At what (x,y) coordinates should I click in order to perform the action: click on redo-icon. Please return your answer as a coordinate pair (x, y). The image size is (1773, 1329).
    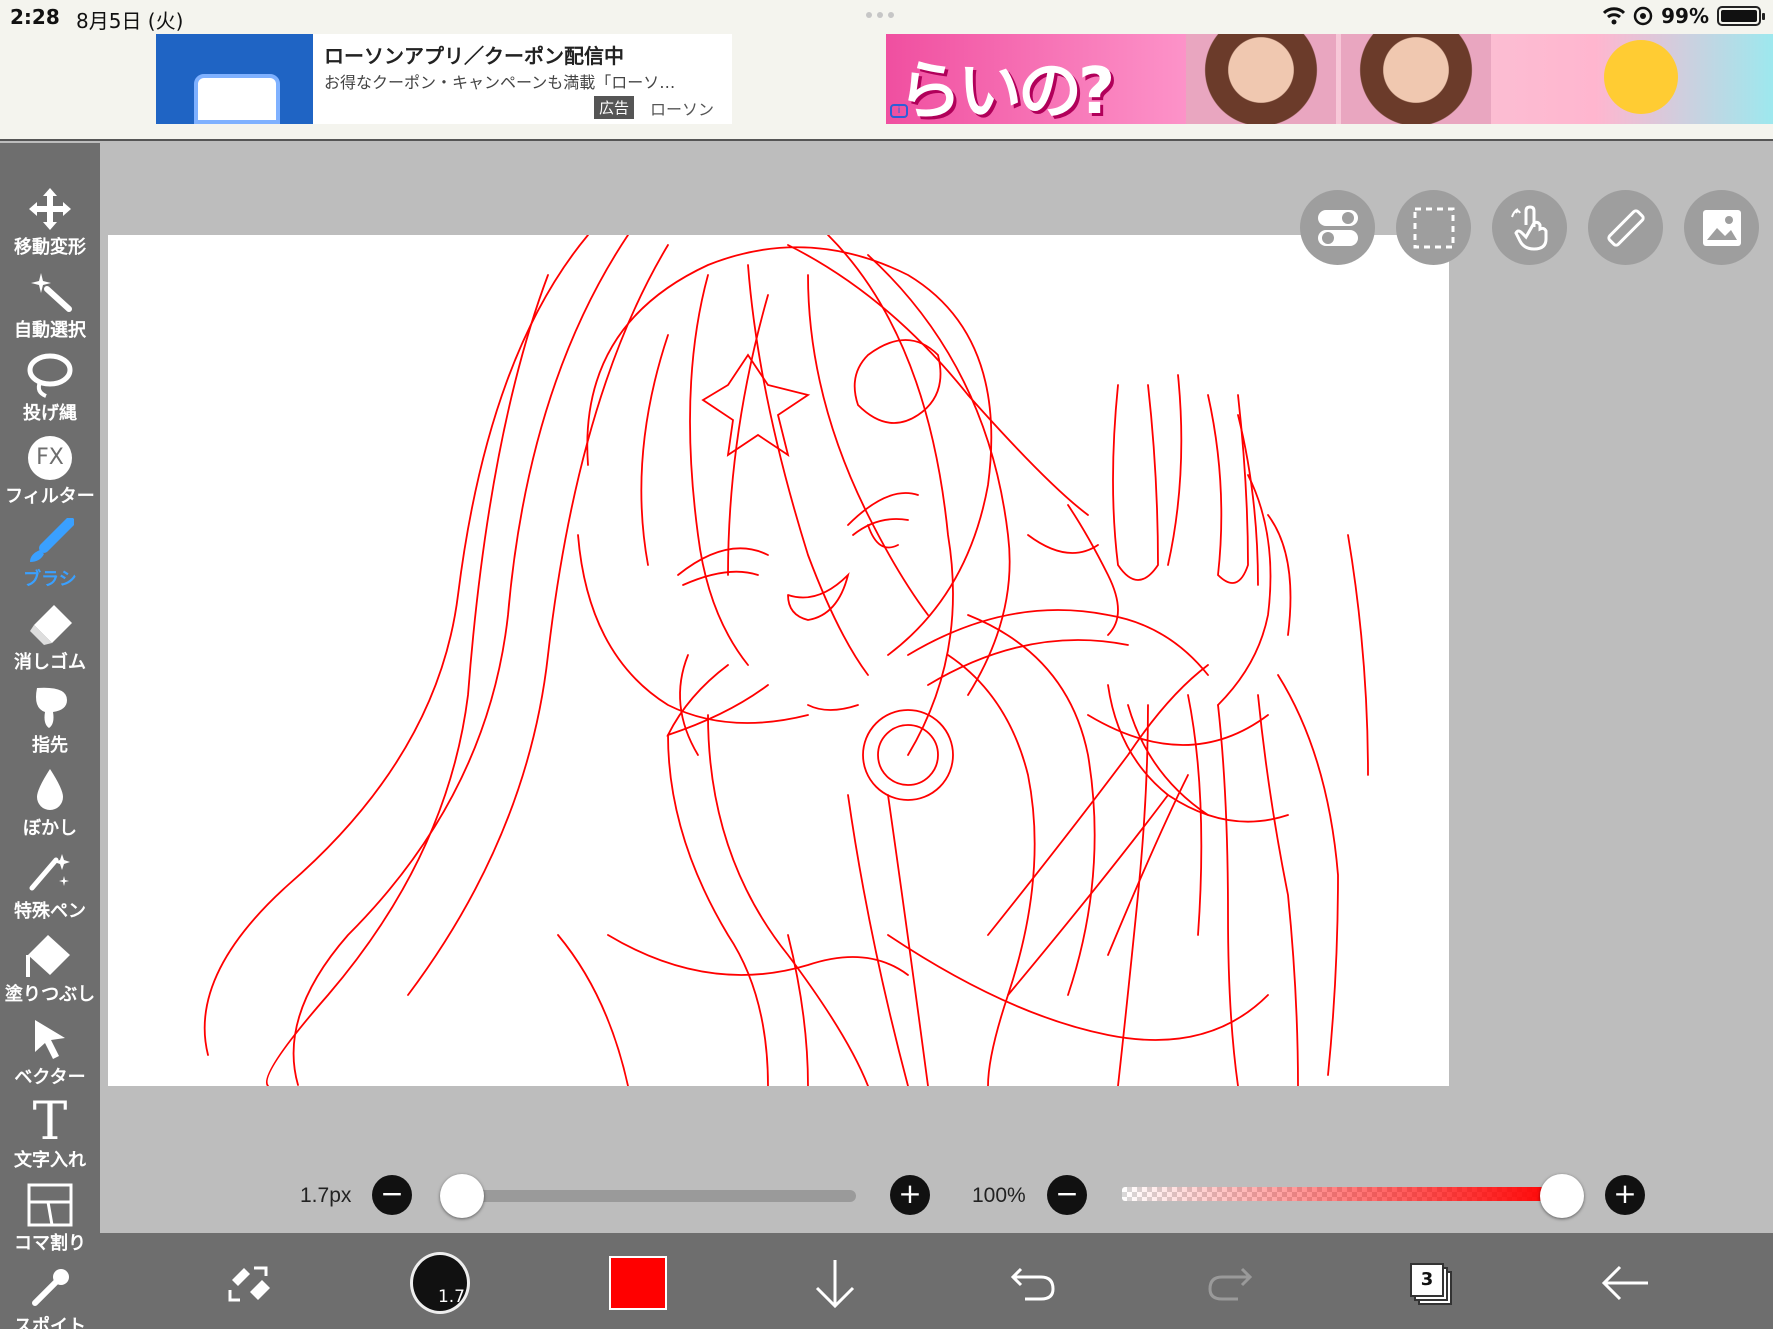
    Looking at the image, I should click on (1230, 1284).